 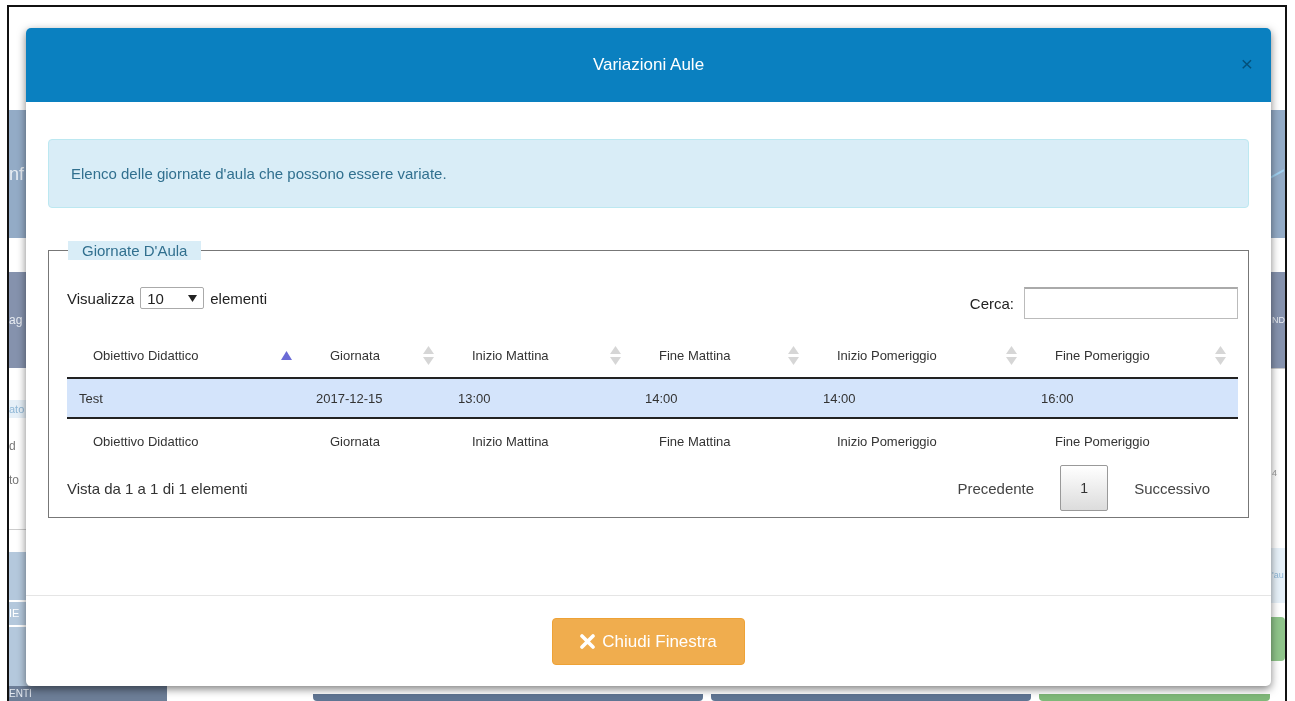 I want to click on length-label: Visualizza, so click(x=101, y=298).